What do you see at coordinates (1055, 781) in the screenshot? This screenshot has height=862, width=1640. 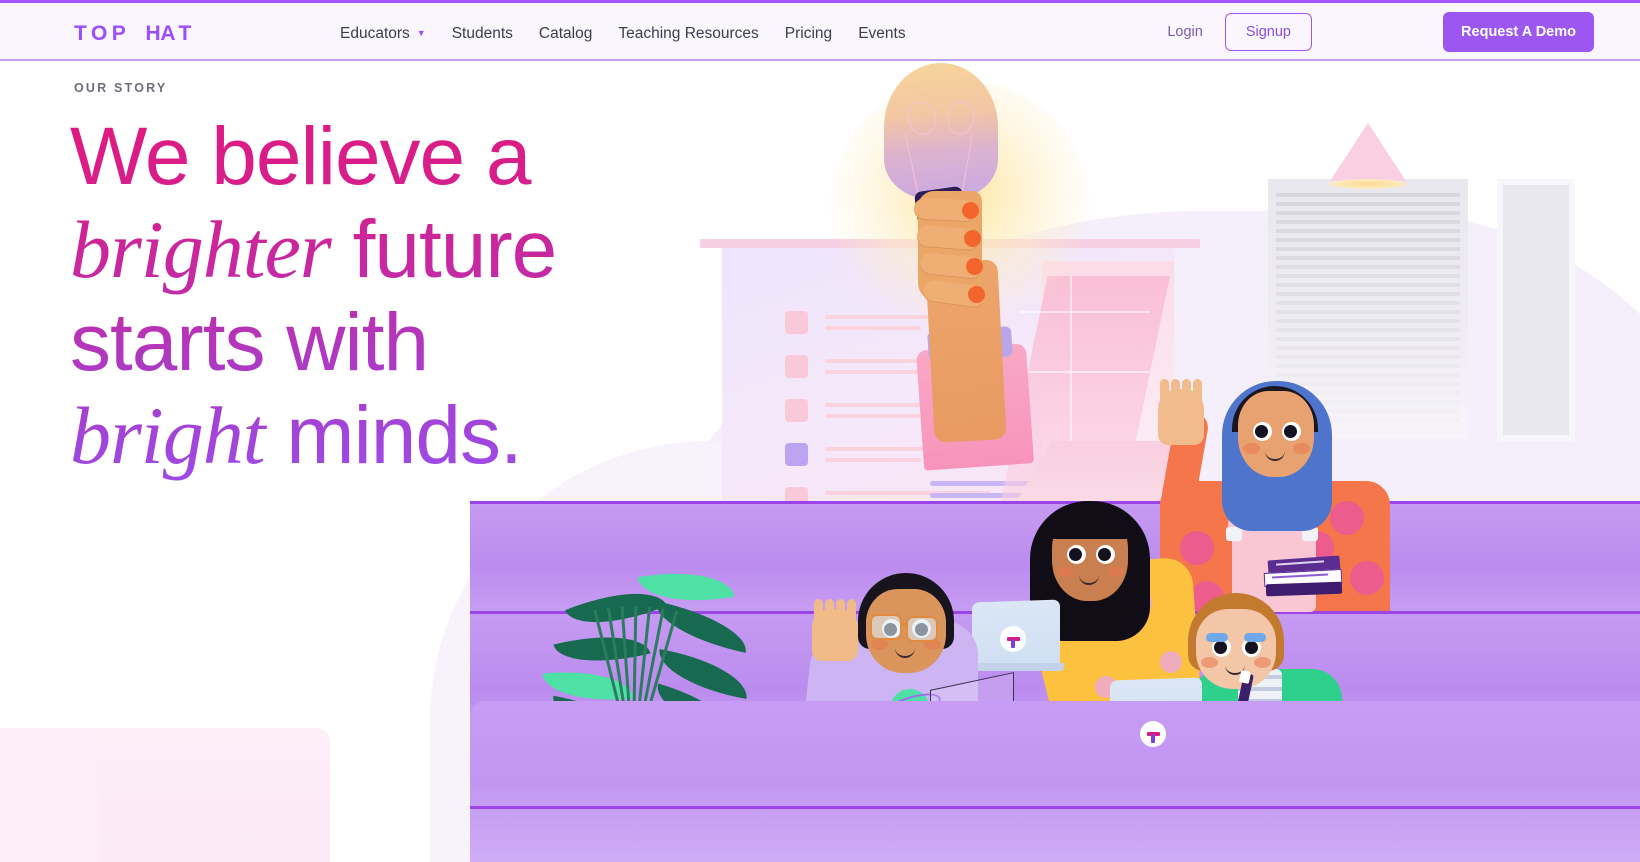 I see `desk-row-front` at bounding box center [1055, 781].